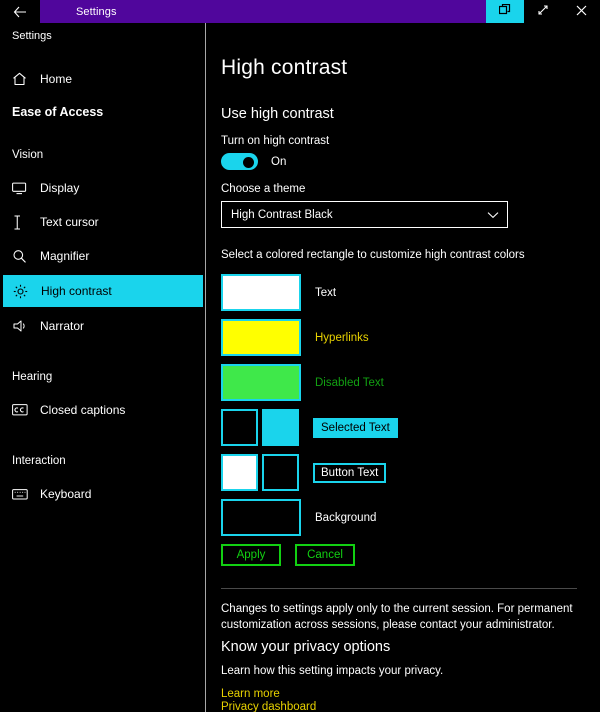 Image resolution: width=600 pixels, height=712 pixels. What do you see at coordinates (346, 517) in the screenshot?
I see `swatch-label-background: Background` at bounding box center [346, 517].